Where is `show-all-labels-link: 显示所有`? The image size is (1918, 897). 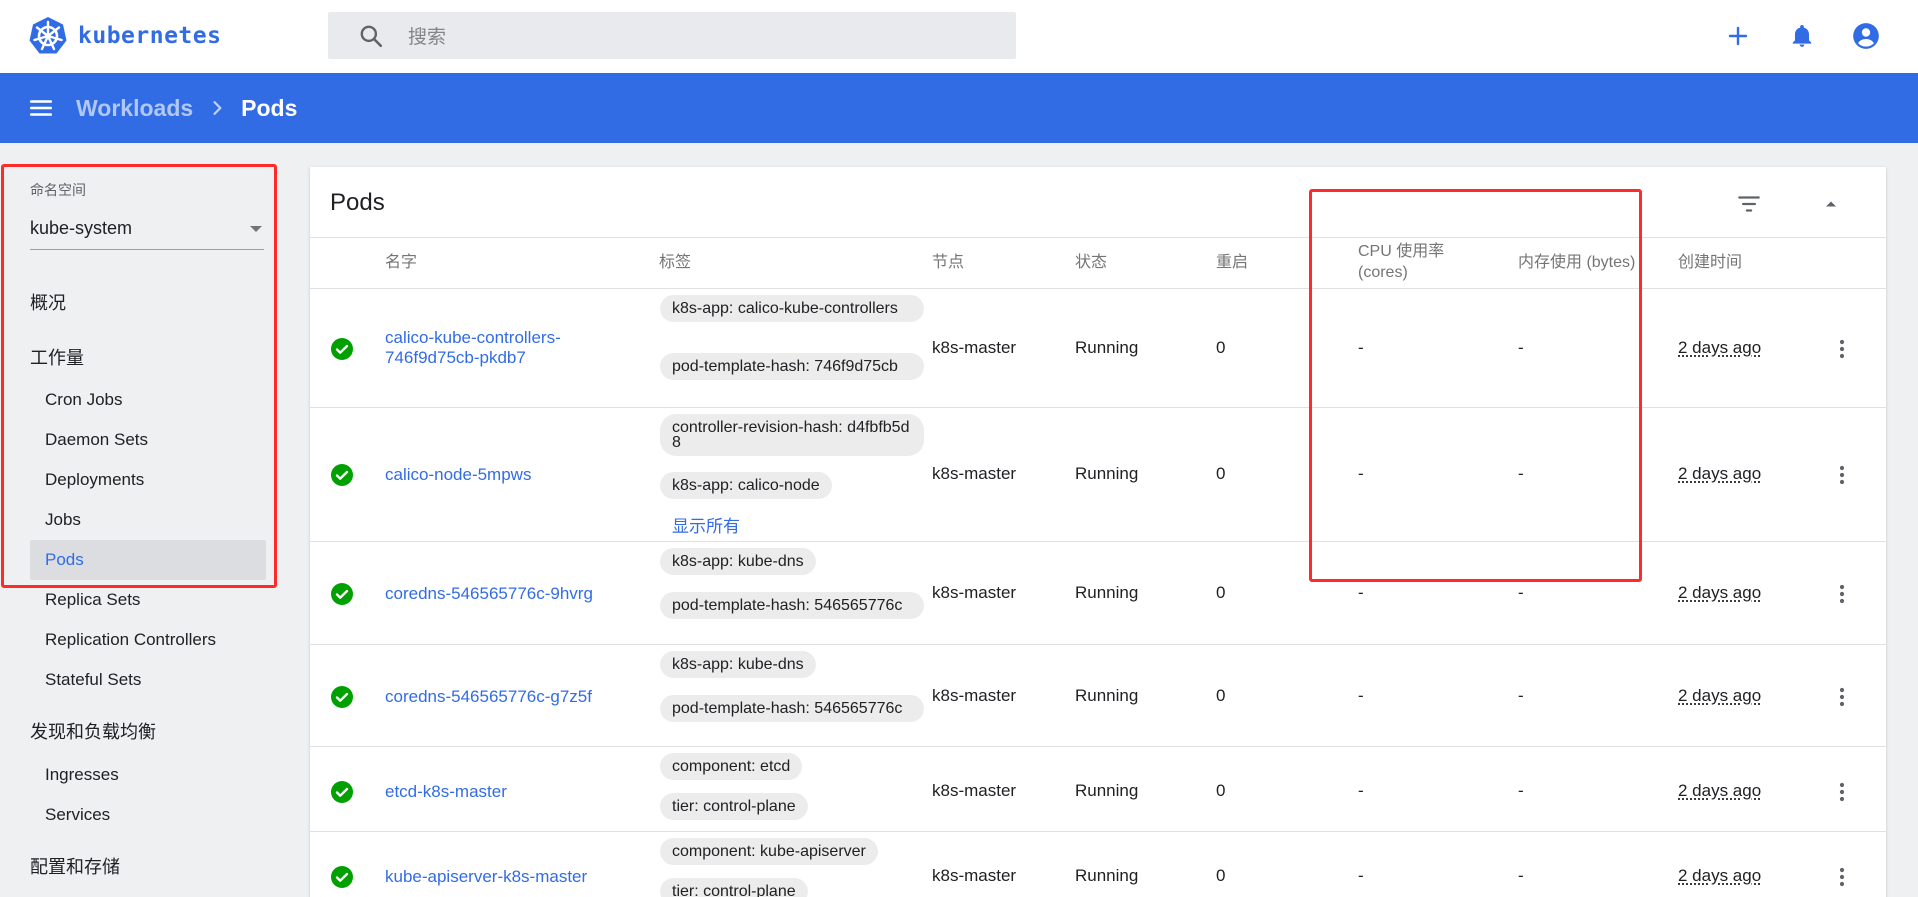
show-all-labels-link: 显示所有 is located at coordinates (706, 524).